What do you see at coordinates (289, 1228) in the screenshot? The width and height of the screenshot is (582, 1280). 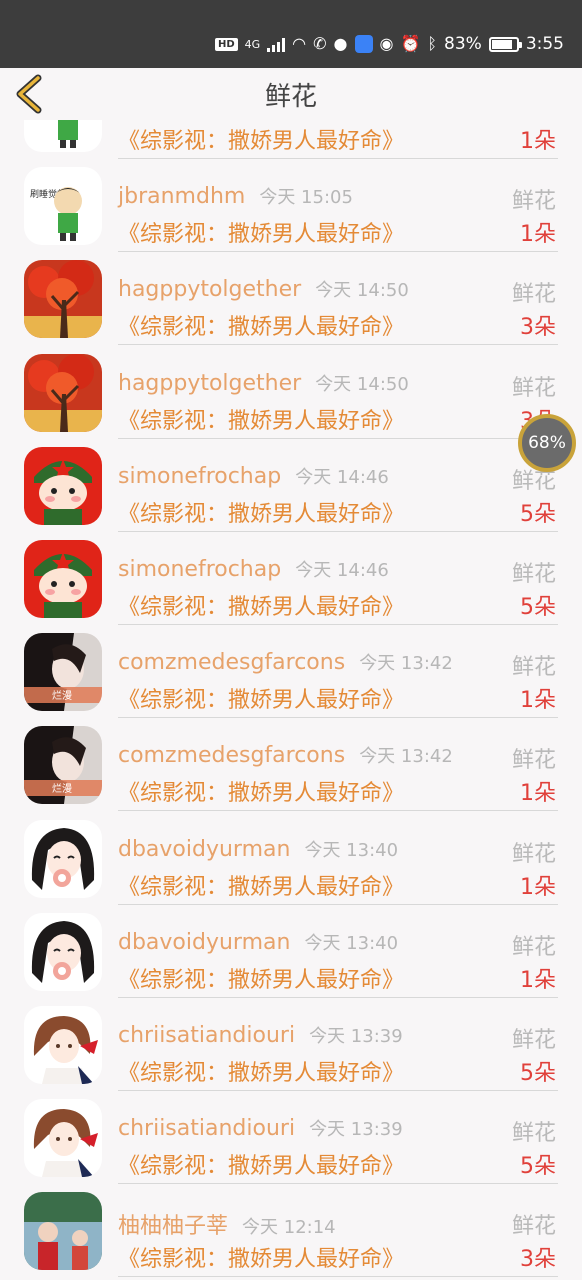 I see `timestamp: 今天 12:14` at bounding box center [289, 1228].